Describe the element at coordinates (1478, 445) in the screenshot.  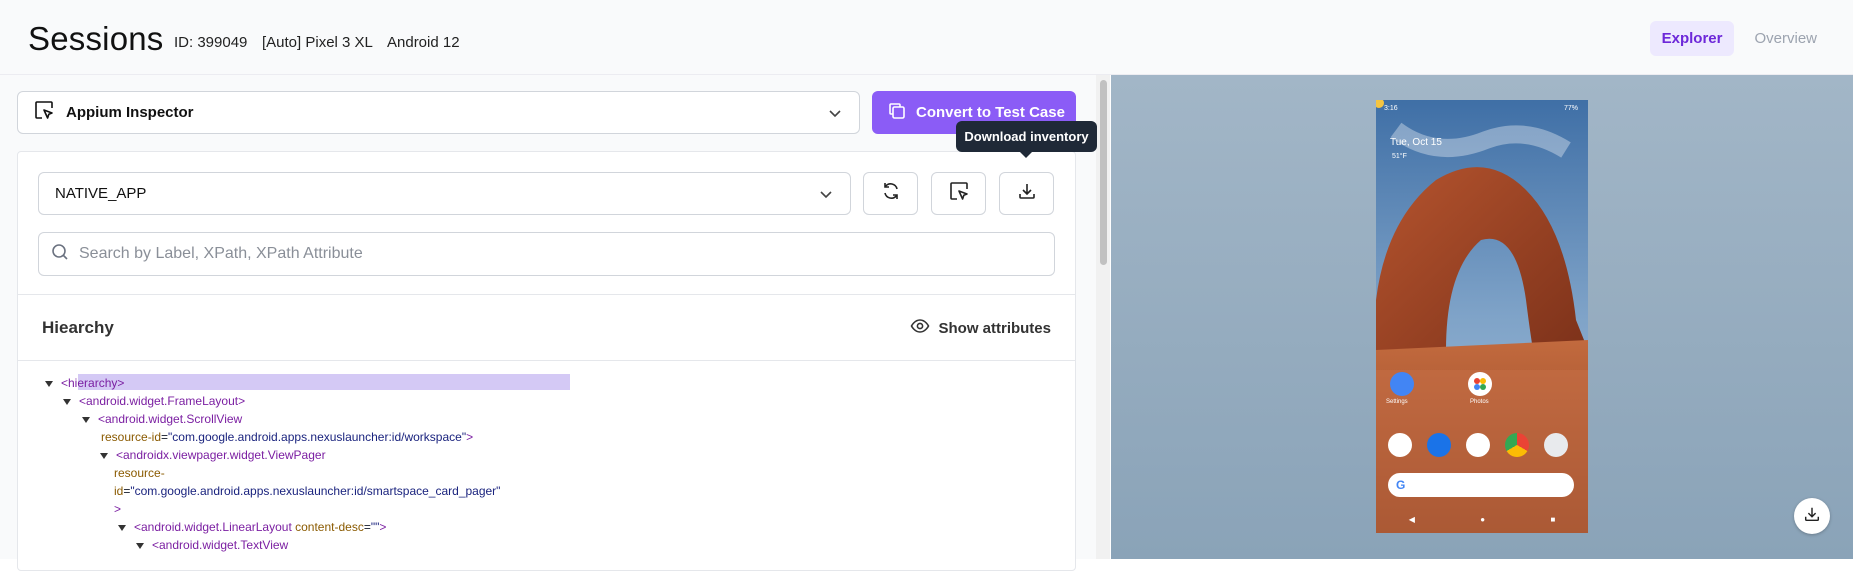
I see `play-store-icon` at that location.